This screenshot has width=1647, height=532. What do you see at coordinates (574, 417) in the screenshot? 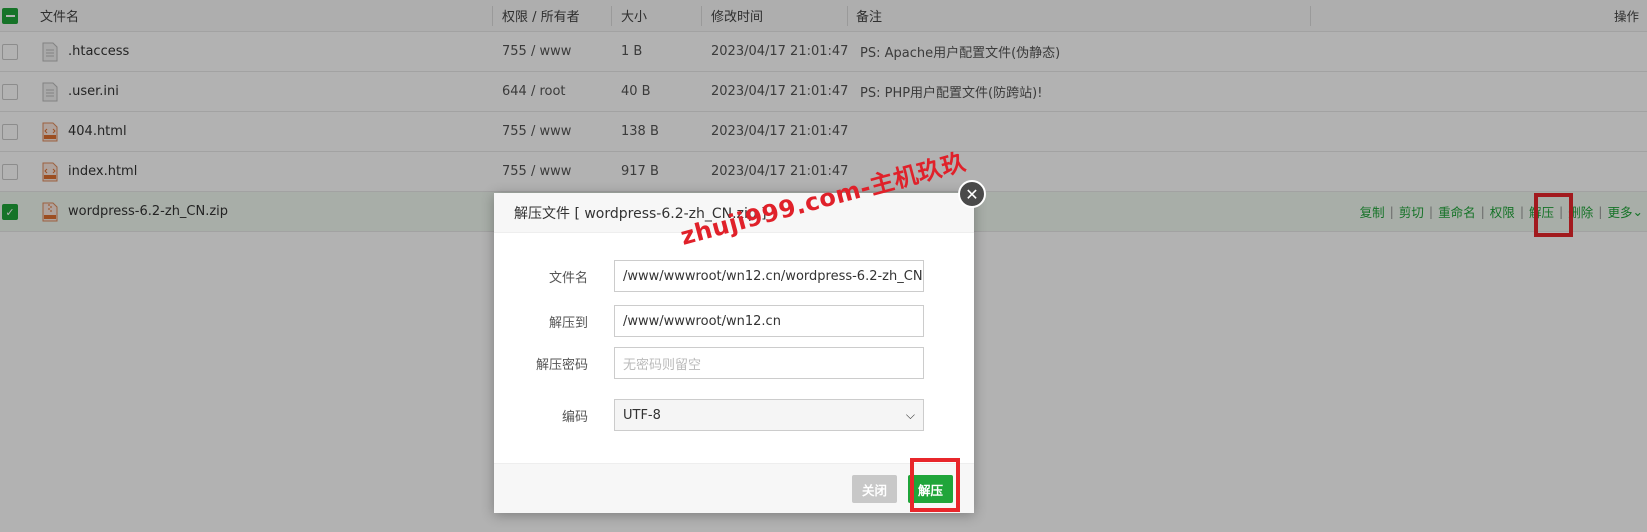
I see `encoding-label: 编码` at bounding box center [574, 417].